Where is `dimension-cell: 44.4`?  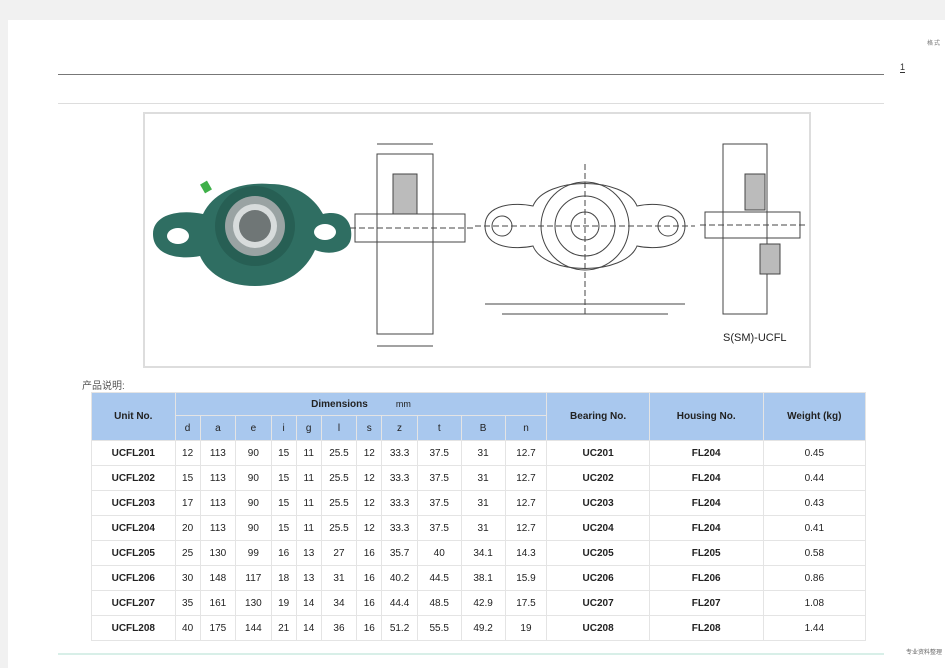
dimension-cell: 44.4 is located at coordinates (399, 603).